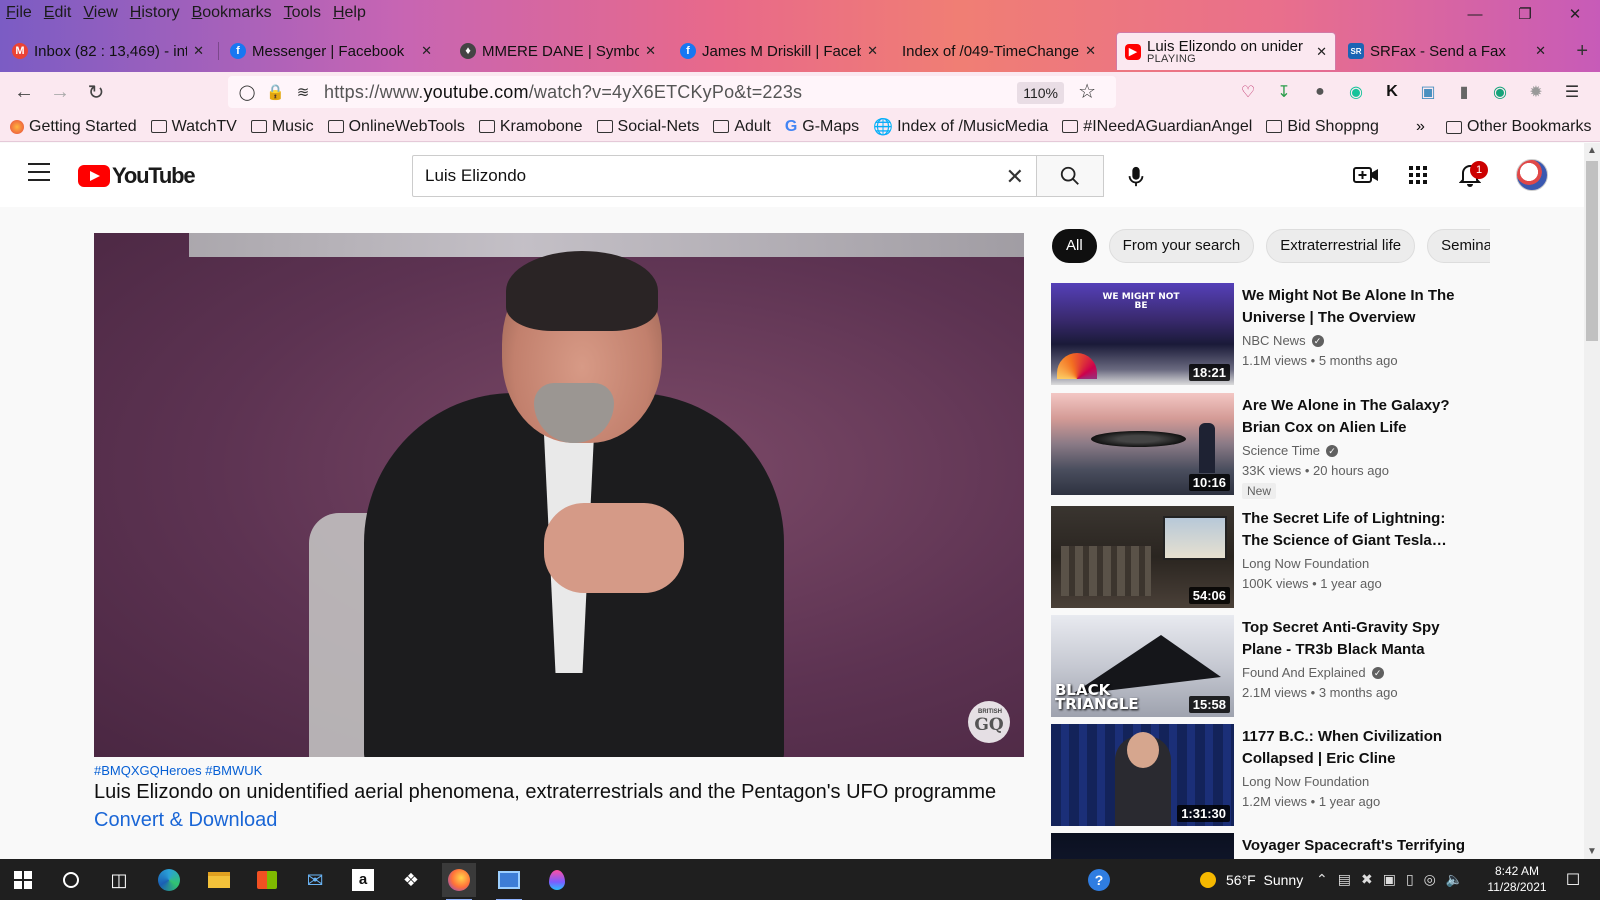  I want to click on tab-messenger: f Messenger | Facebook ✕, so click(331, 51).